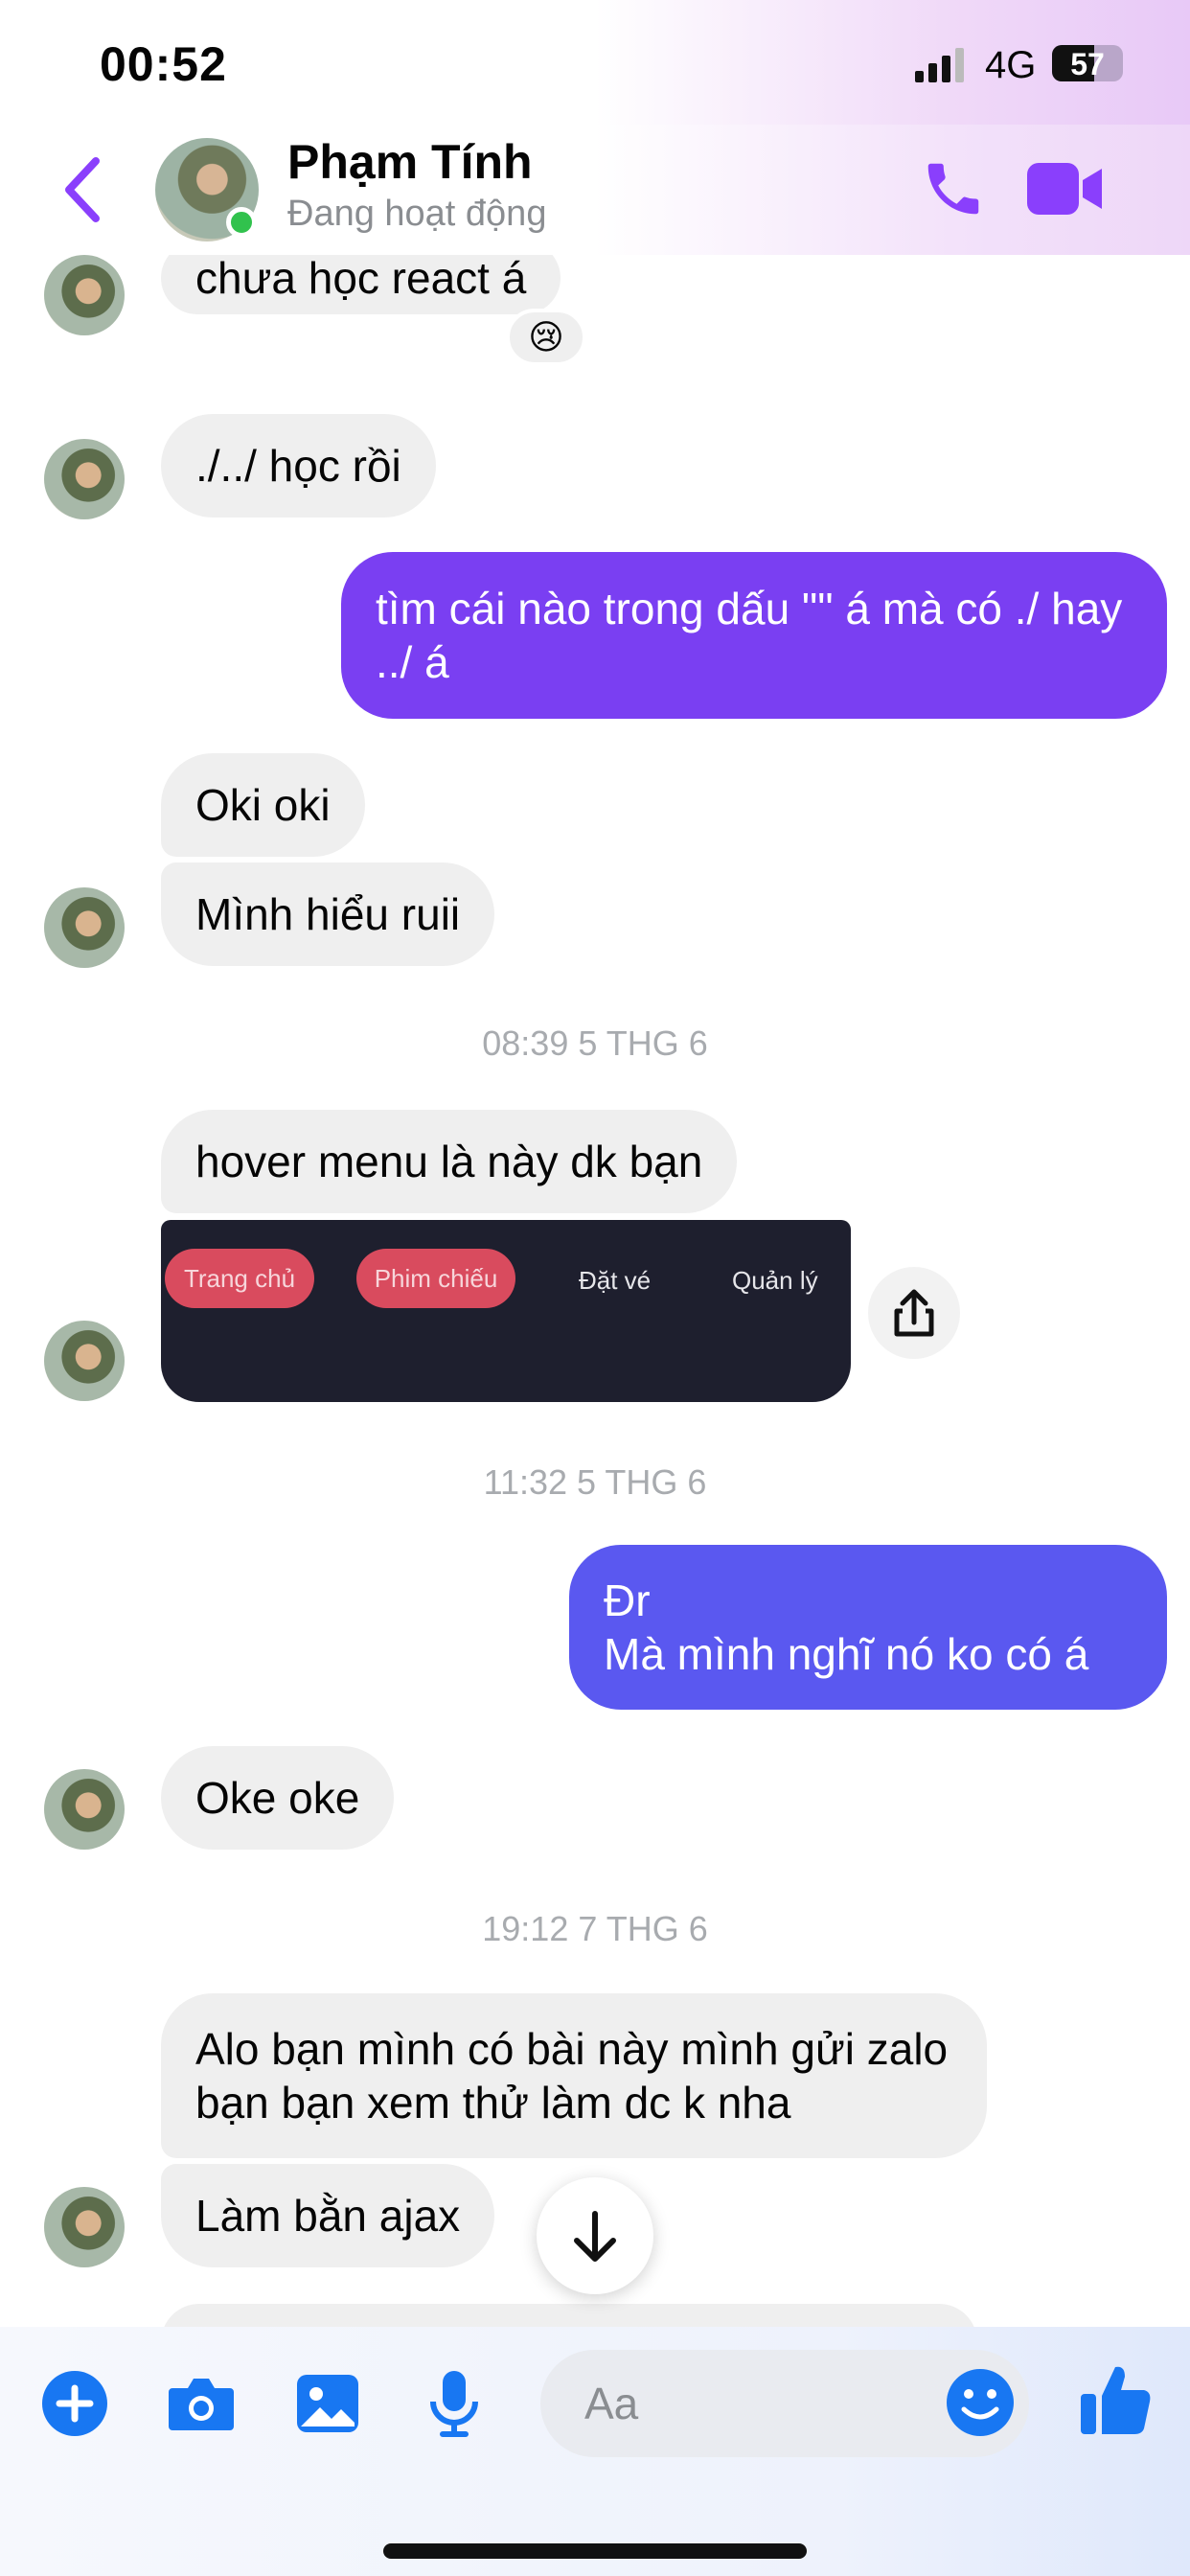 The image size is (1190, 2576). Describe the element at coordinates (278, 1798) in the screenshot. I see `message-bubble: Oke oke` at that location.